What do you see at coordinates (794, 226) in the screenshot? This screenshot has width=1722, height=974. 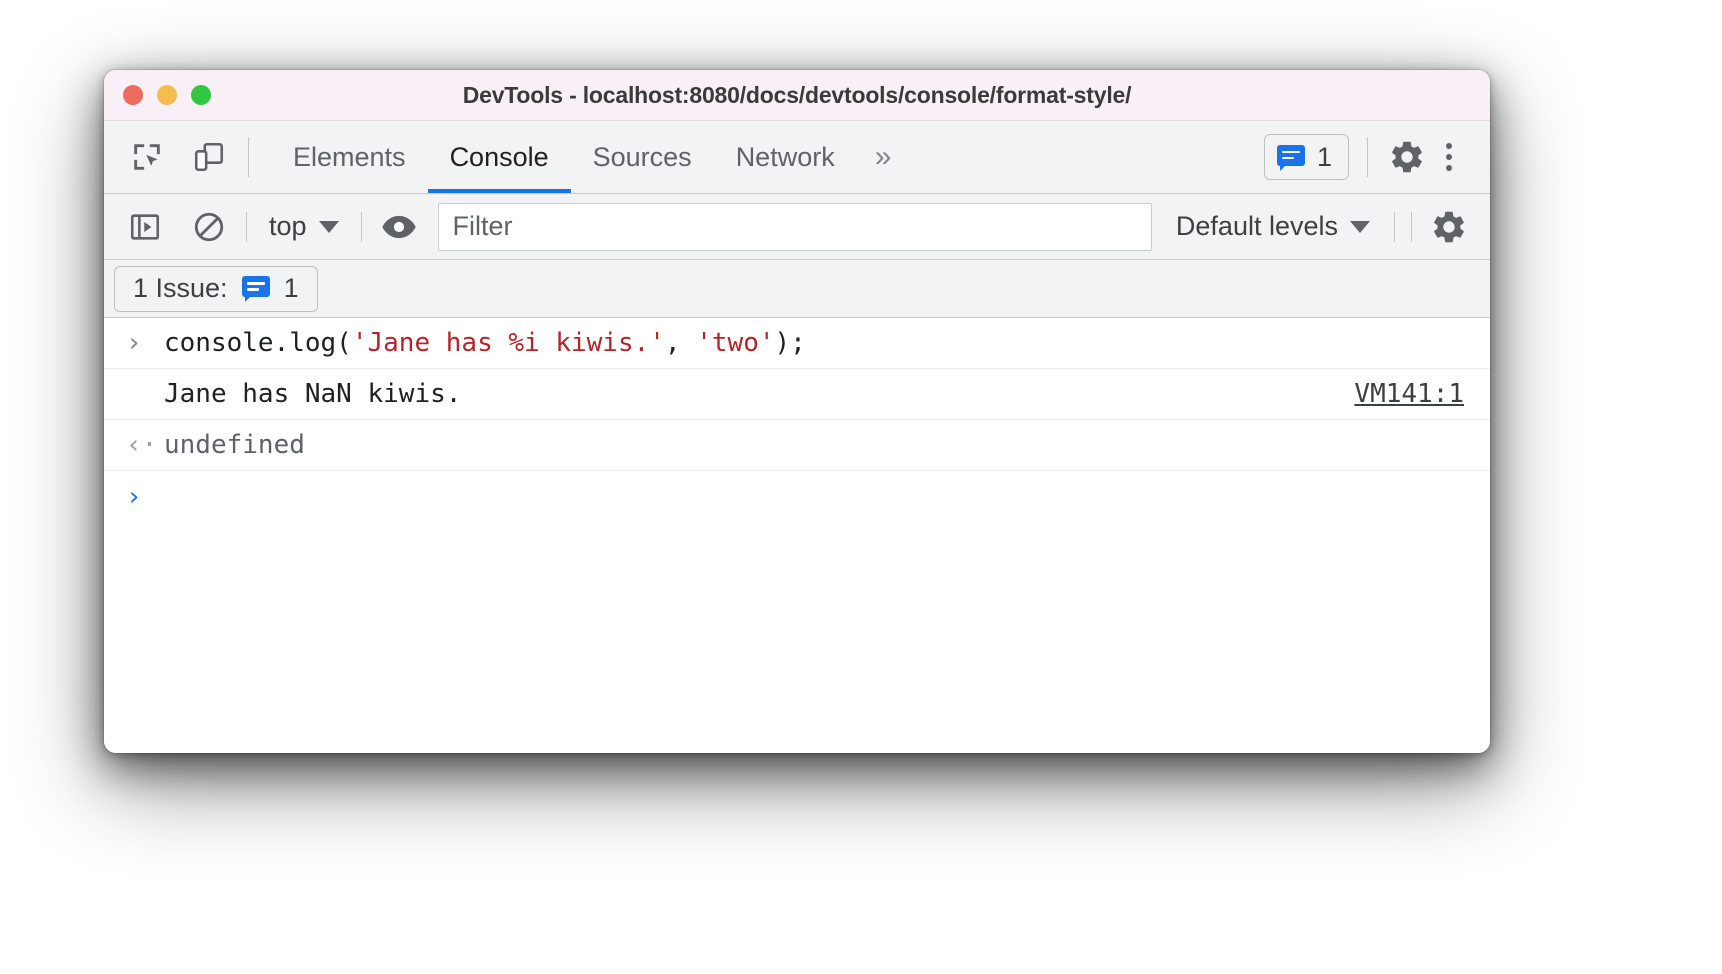 I see `console-filter-input` at bounding box center [794, 226].